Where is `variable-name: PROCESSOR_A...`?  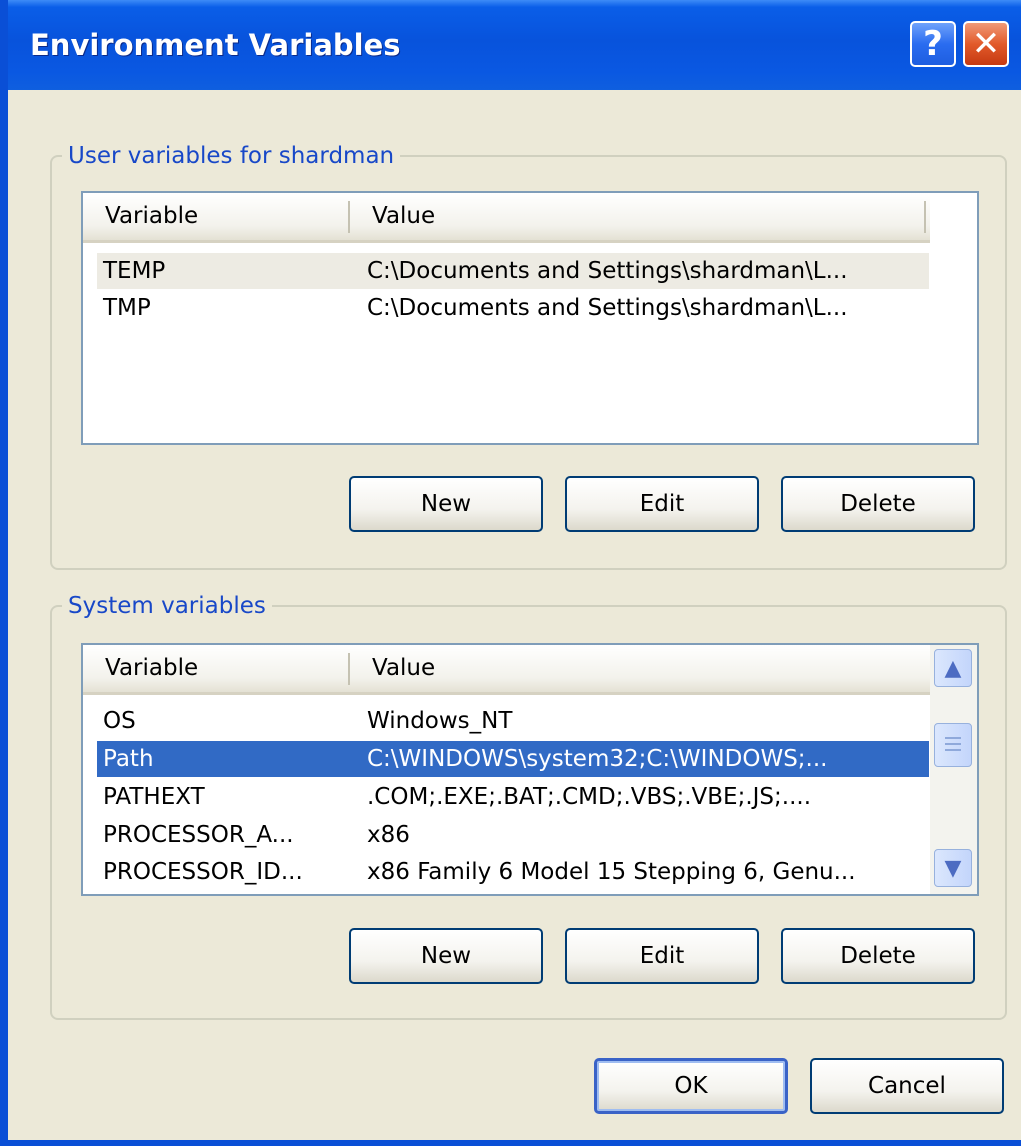
variable-name: PROCESSOR_A... is located at coordinates (198, 835).